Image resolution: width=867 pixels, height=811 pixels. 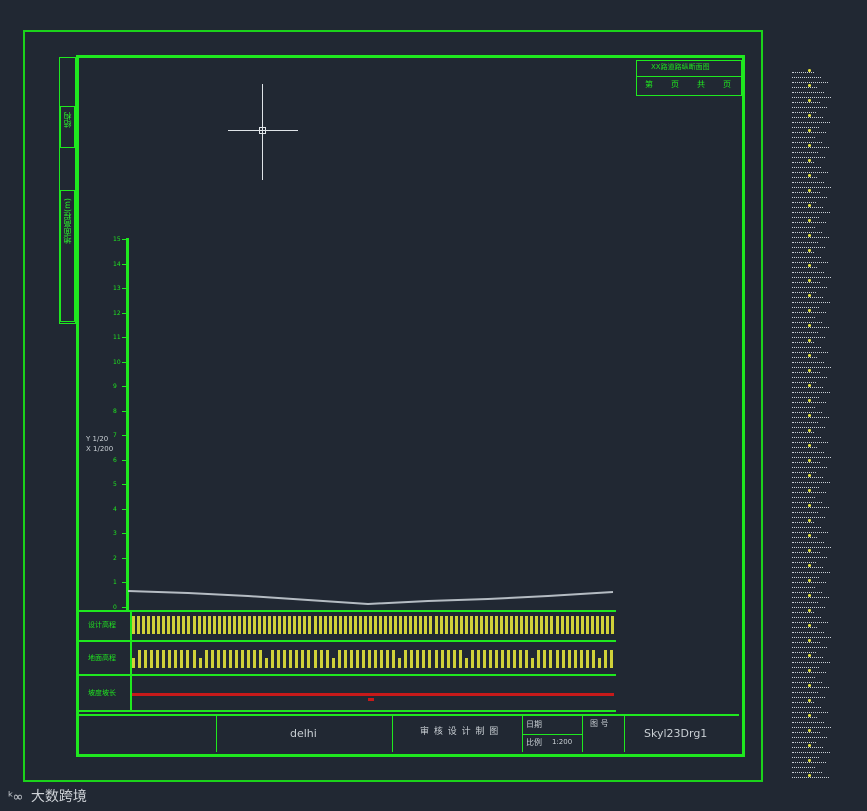 I want to click on watermark-logo-icon: ᵏ∞, so click(x=15, y=797).